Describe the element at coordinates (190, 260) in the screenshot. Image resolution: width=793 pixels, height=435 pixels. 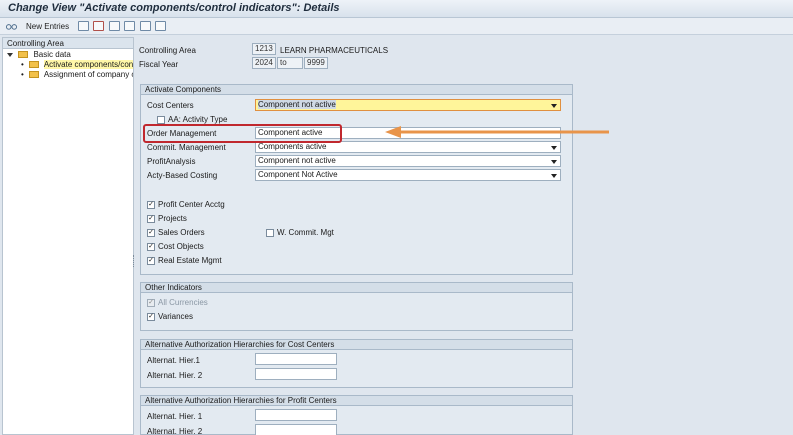
I see `real-estate-mgmt-label: Real Estate Mgmt` at that location.